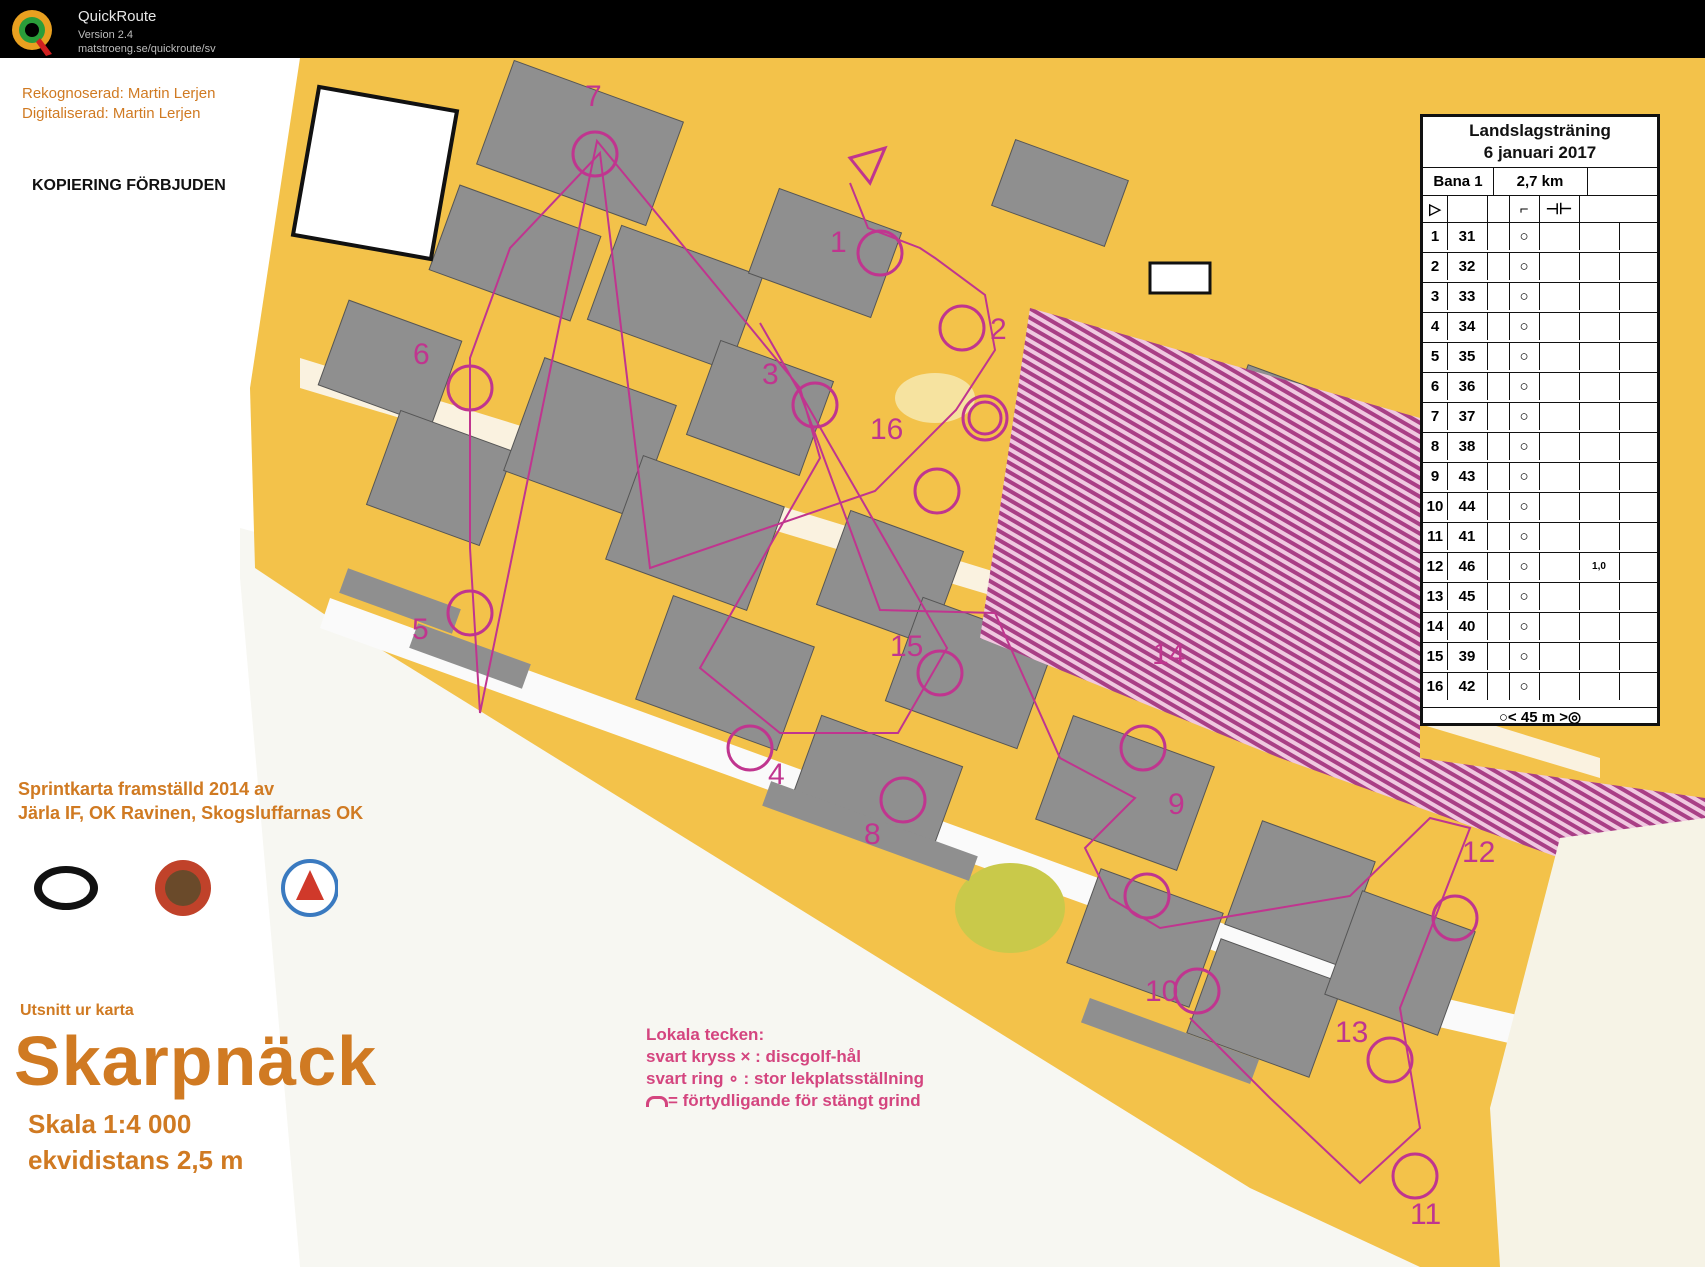 This screenshot has height=1267, width=1705. Describe the element at coordinates (1435, 536) in the screenshot. I see `control-row-number: 11` at that location.